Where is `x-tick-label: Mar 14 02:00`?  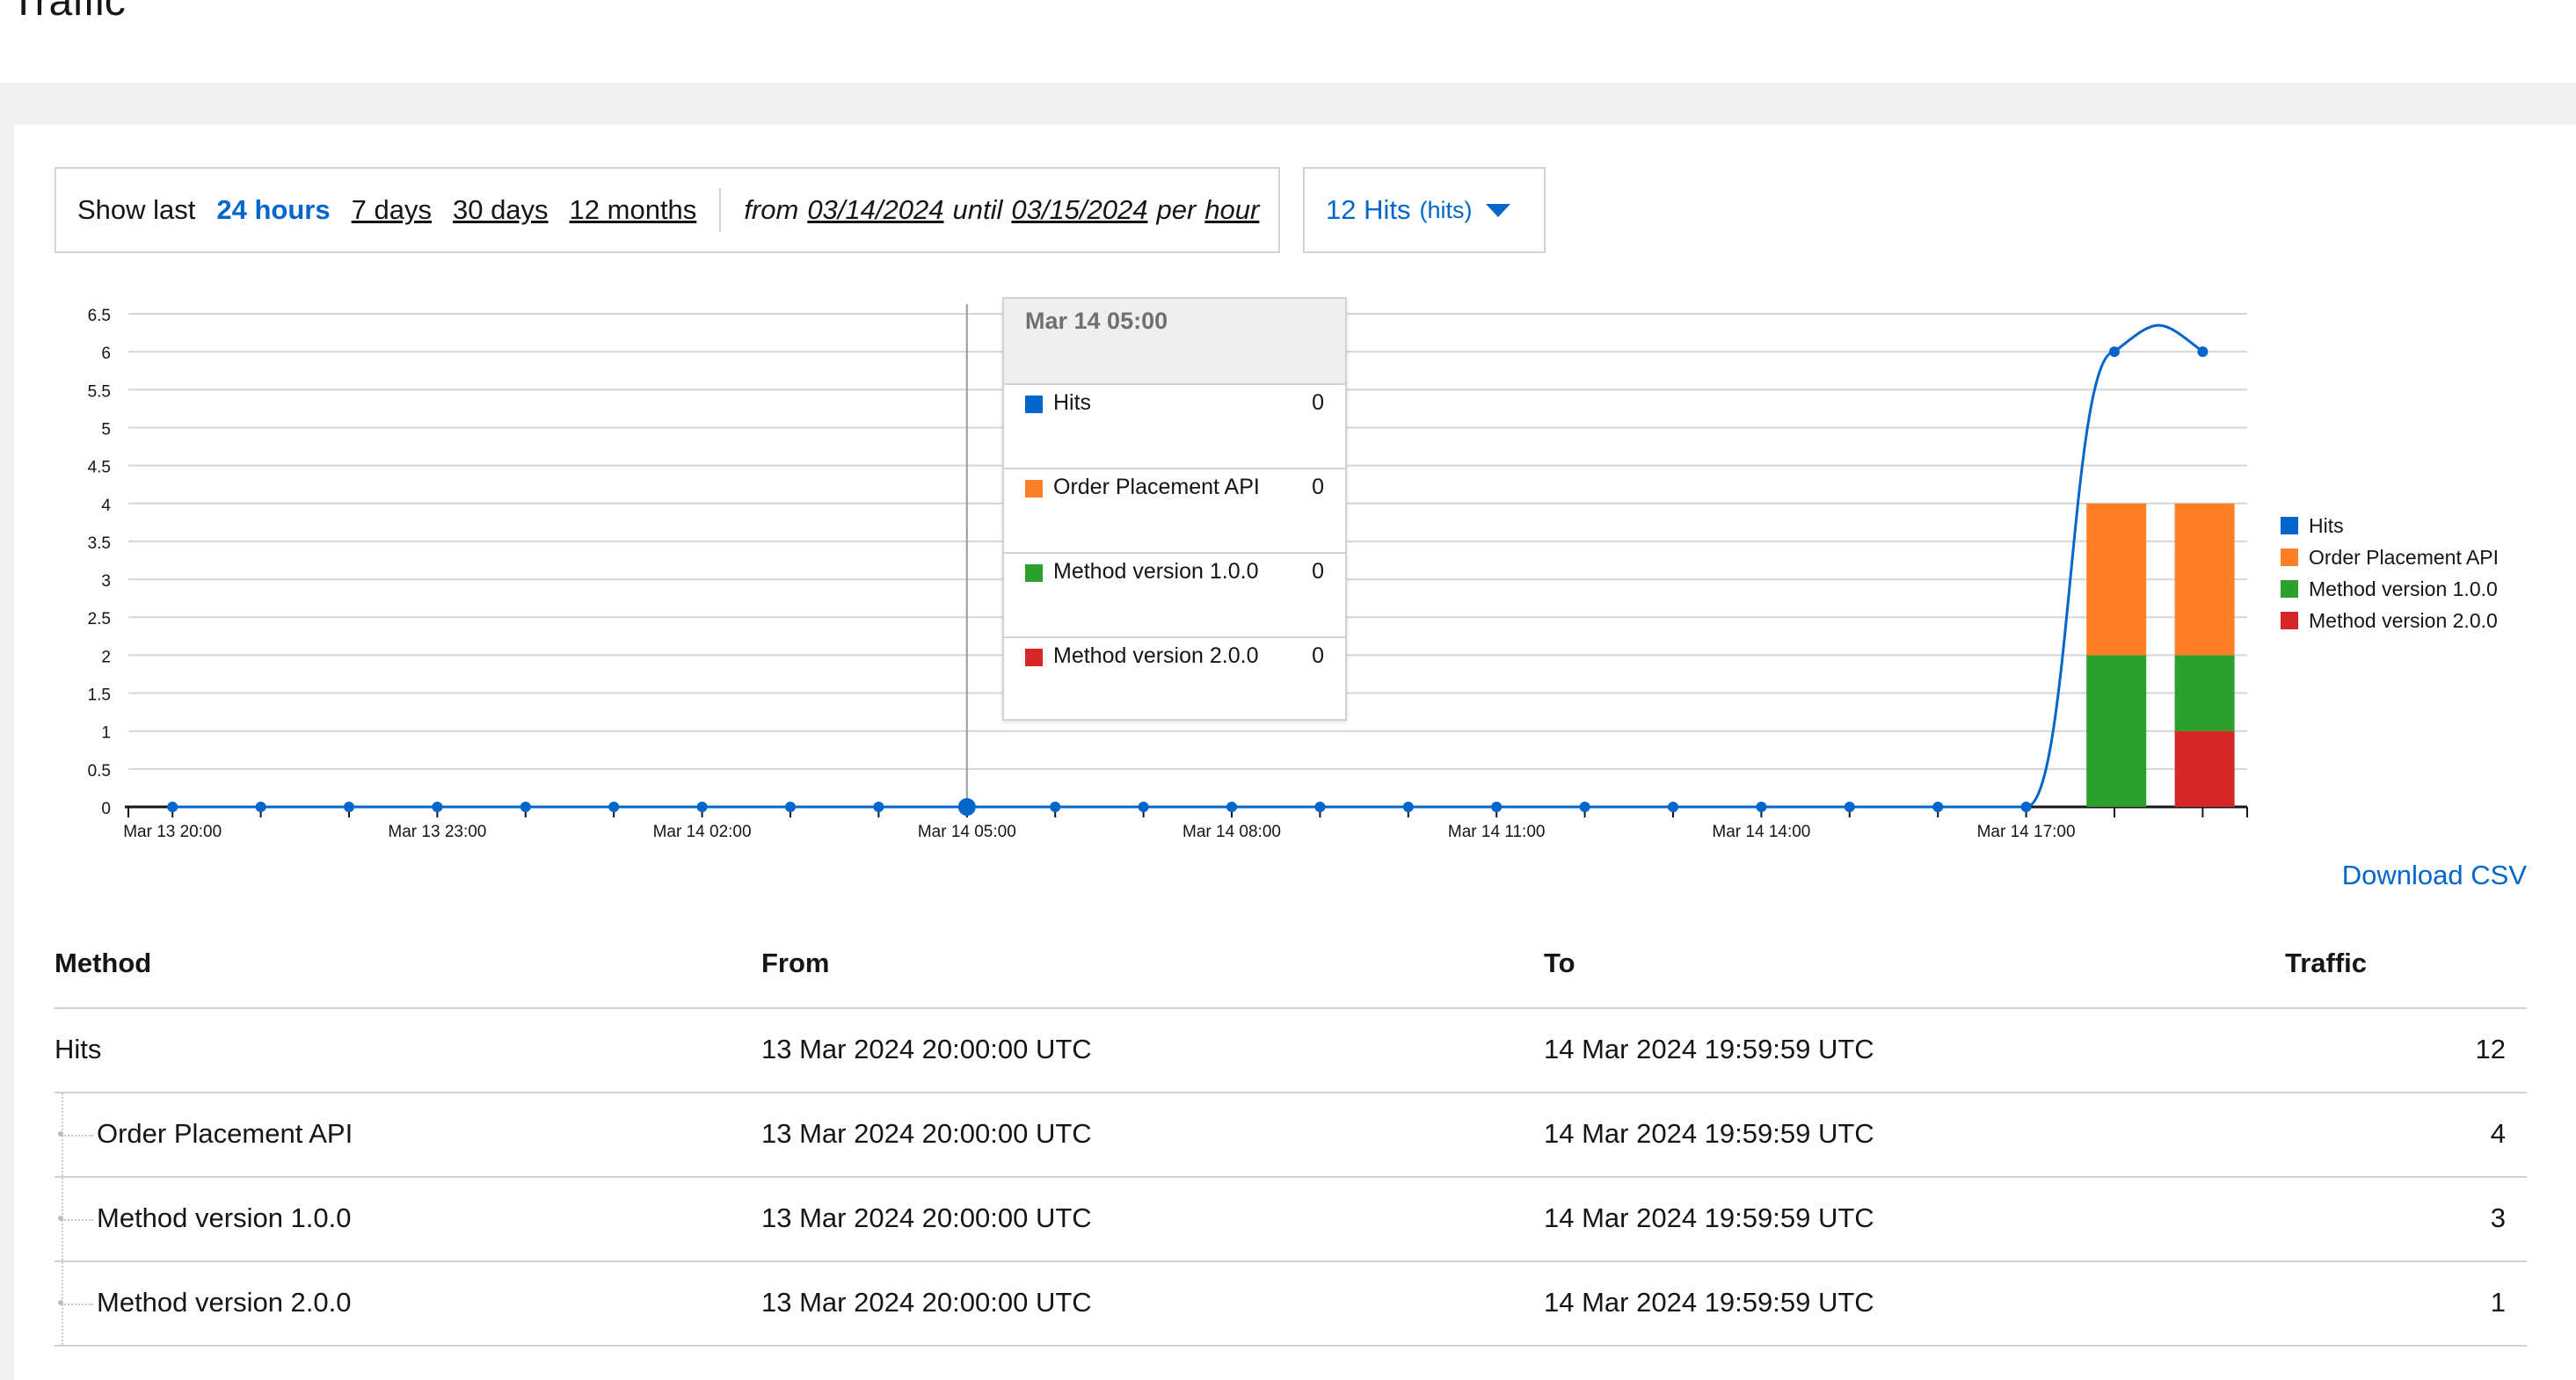 x-tick-label: Mar 14 02:00 is located at coordinates (702, 832).